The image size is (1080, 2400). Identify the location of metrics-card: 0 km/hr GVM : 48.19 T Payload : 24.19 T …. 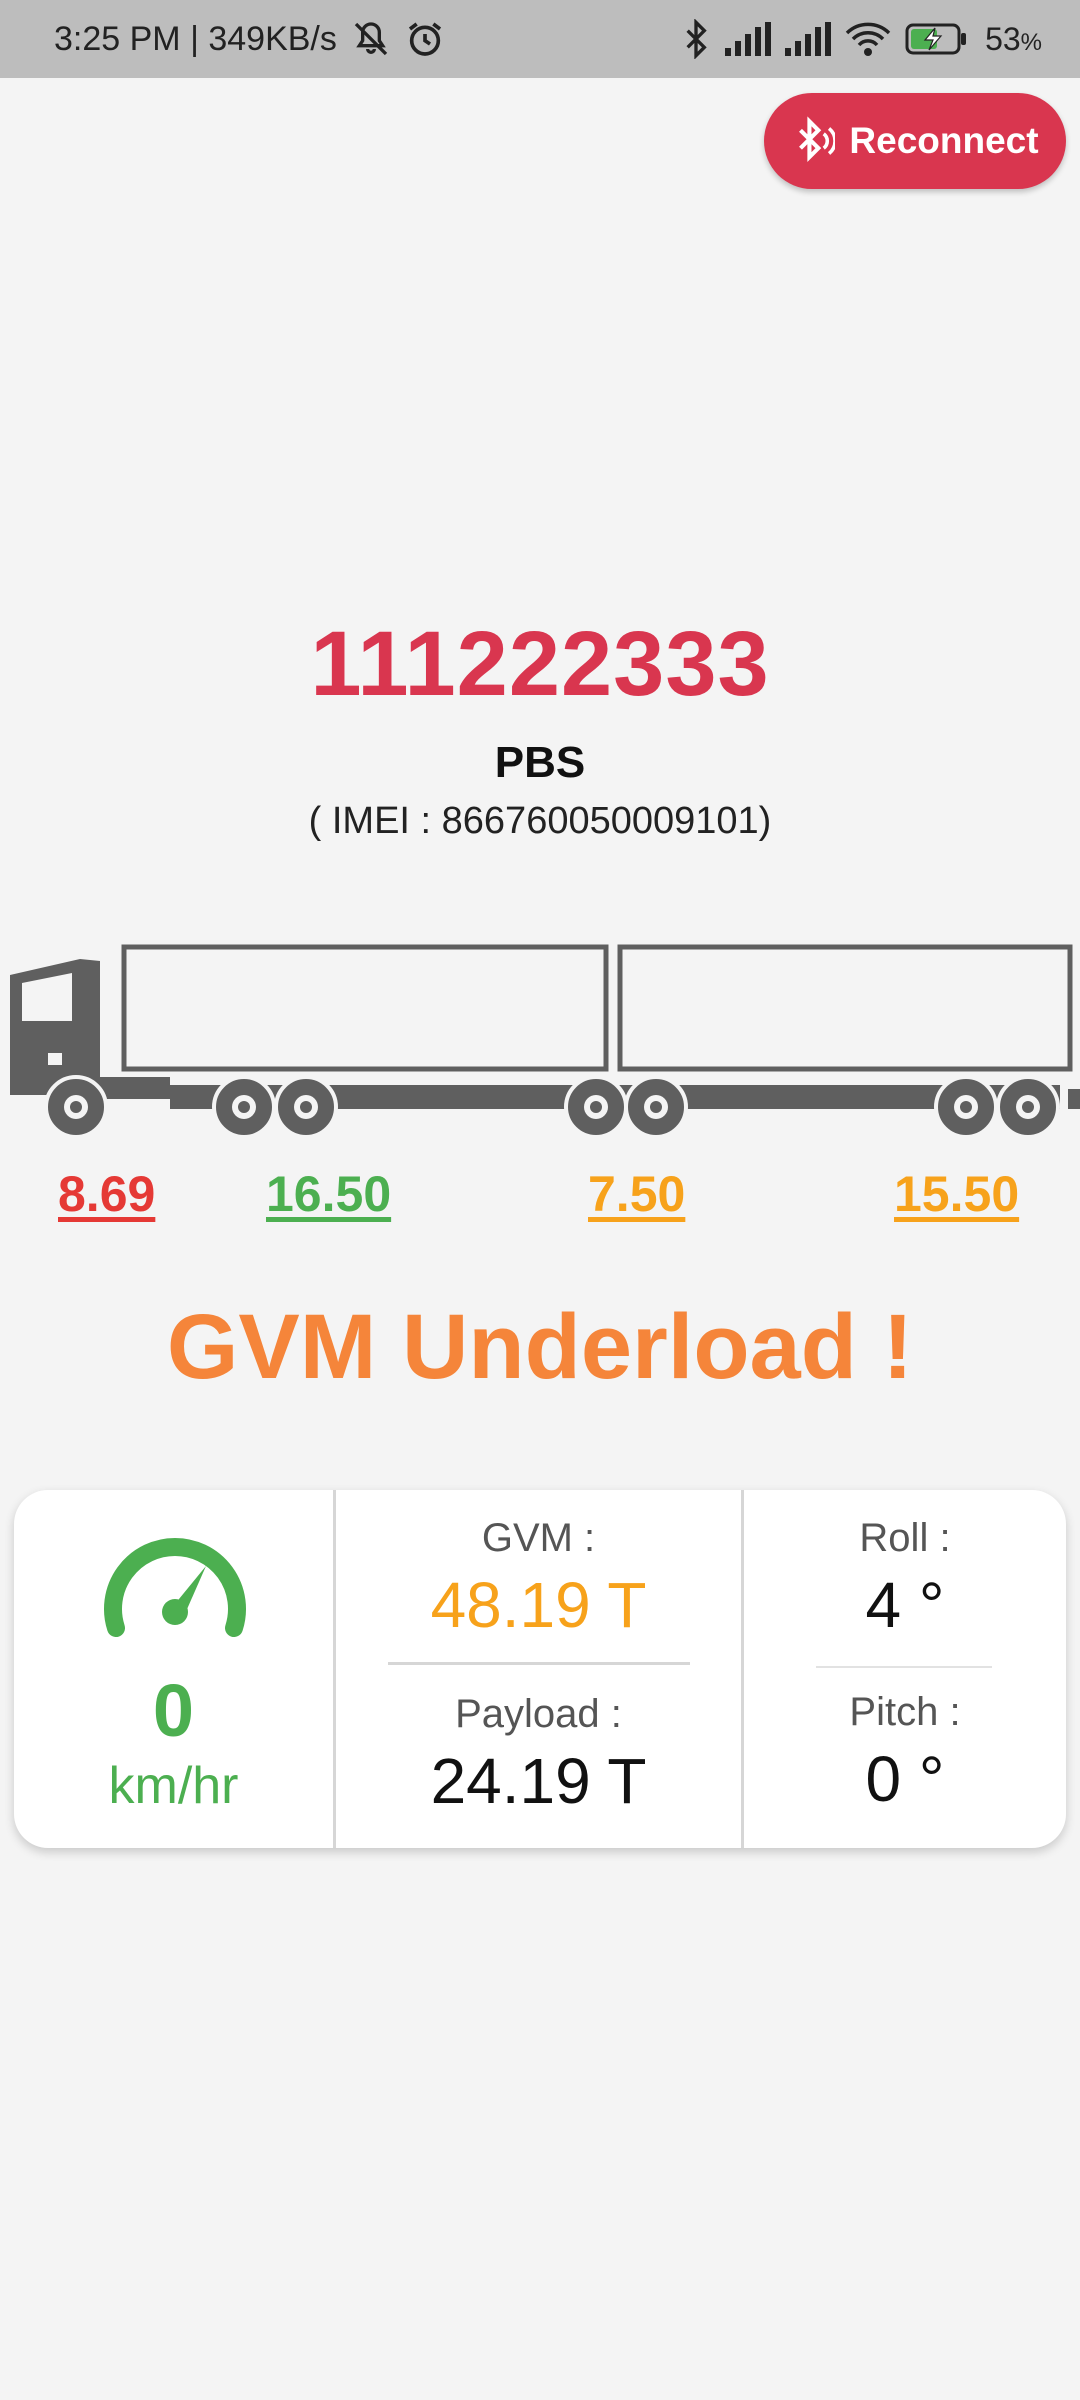
(540, 1669).